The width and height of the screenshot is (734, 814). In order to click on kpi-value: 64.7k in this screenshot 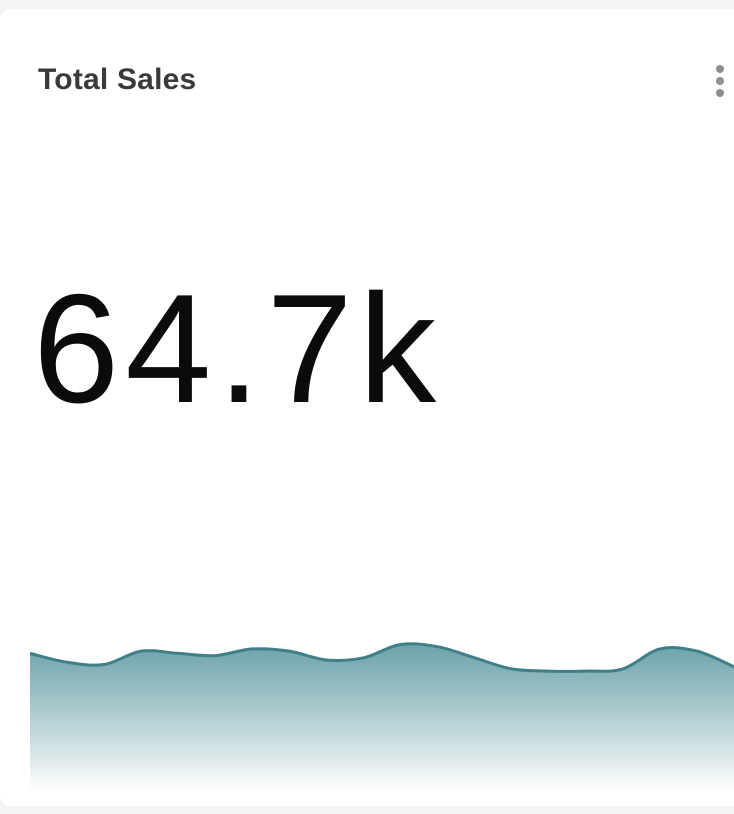, I will do `click(238, 348)`.